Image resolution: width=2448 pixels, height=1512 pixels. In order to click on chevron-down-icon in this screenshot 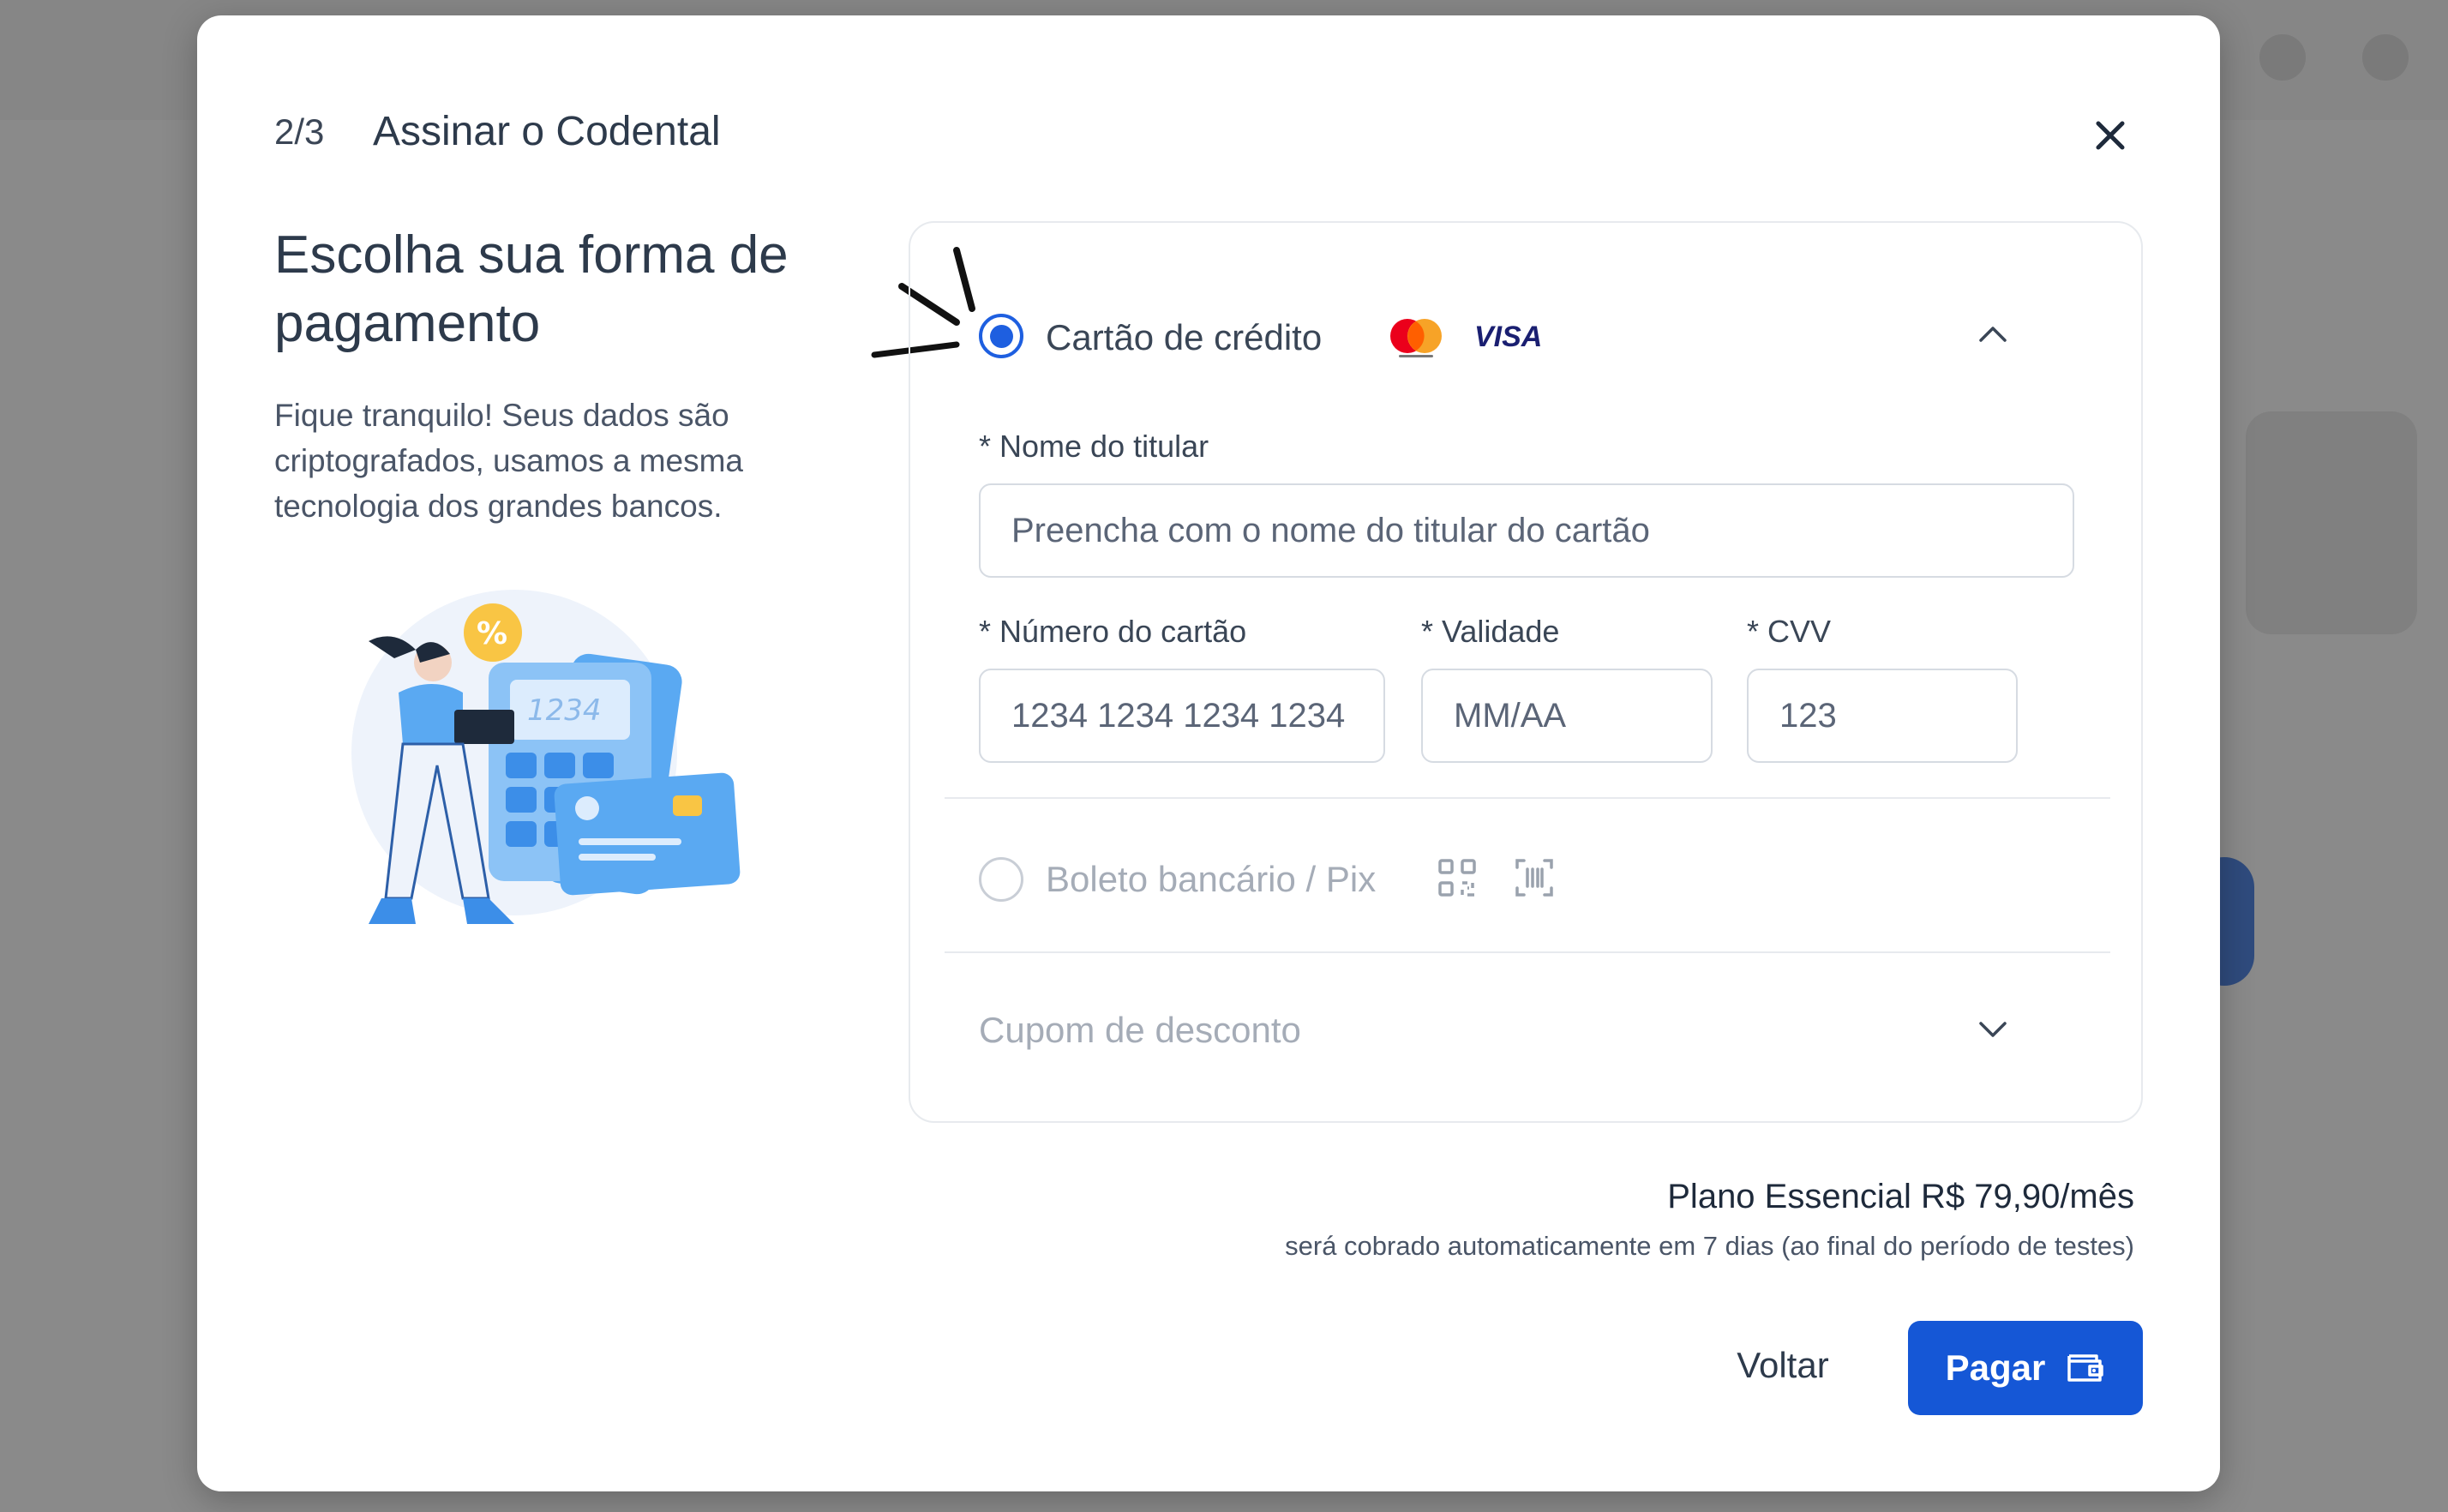, I will do `click(1992, 1029)`.